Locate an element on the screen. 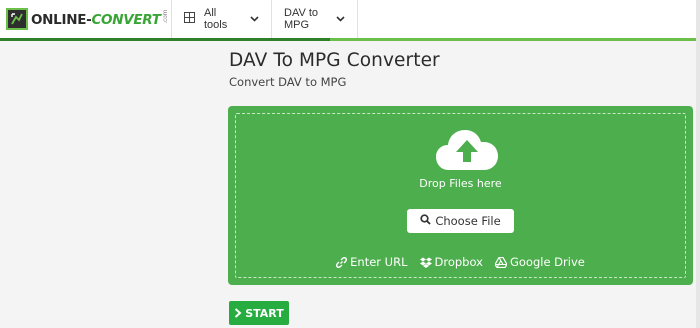 This screenshot has height=328, width=700. enter-url-link: Enter URL is located at coordinates (372, 262).